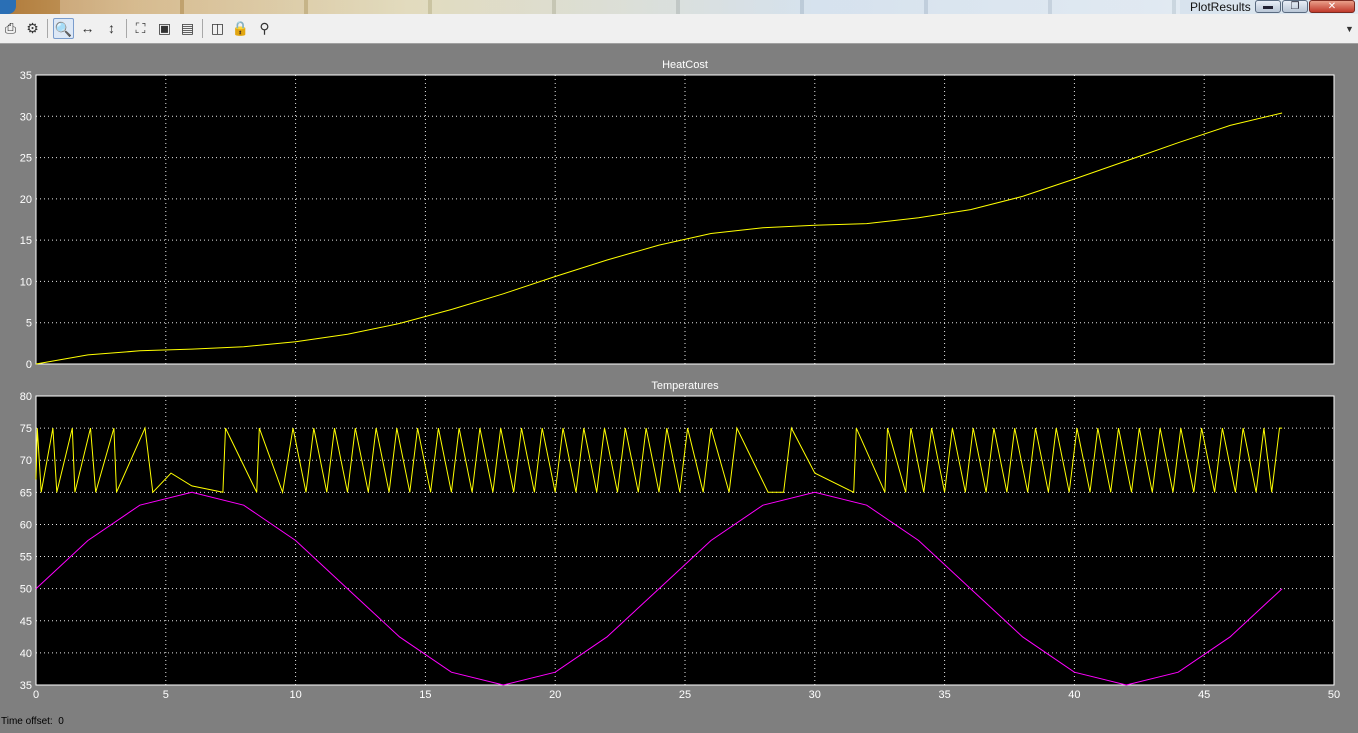 This screenshot has width=1358, height=733. What do you see at coordinates (26, 558) in the screenshot?
I see `y-tick-label: 55` at bounding box center [26, 558].